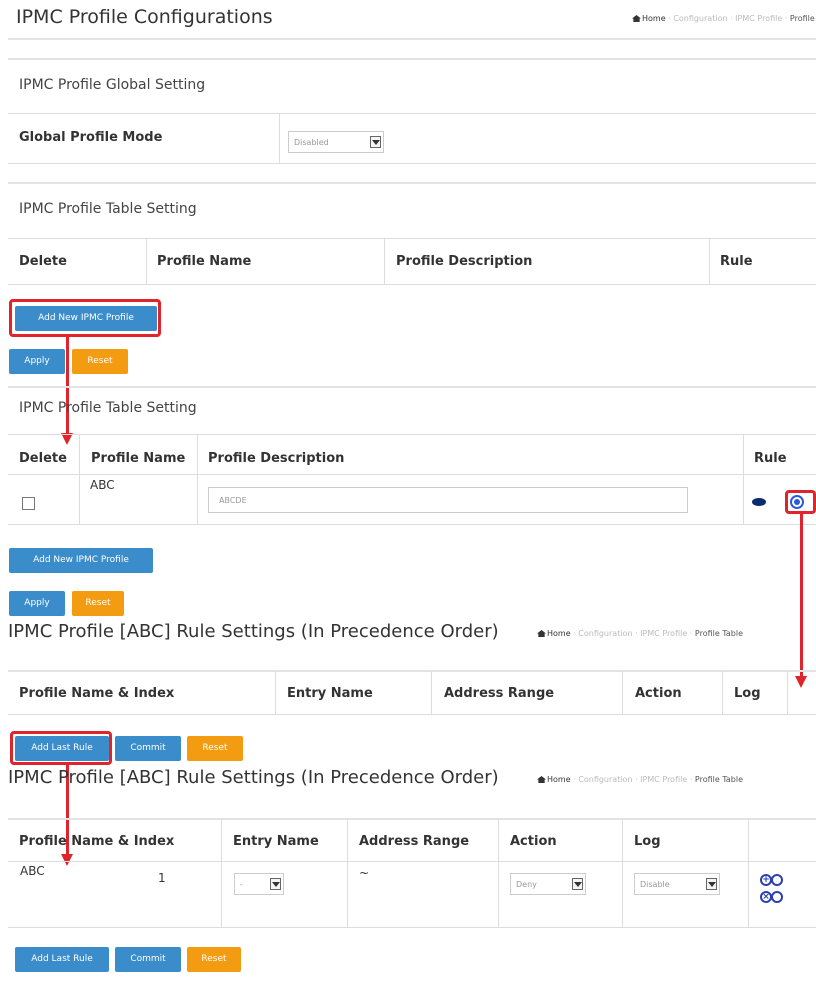 This screenshot has height=981, width=816. I want to click on col-address-range: Address Range, so click(499, 693).